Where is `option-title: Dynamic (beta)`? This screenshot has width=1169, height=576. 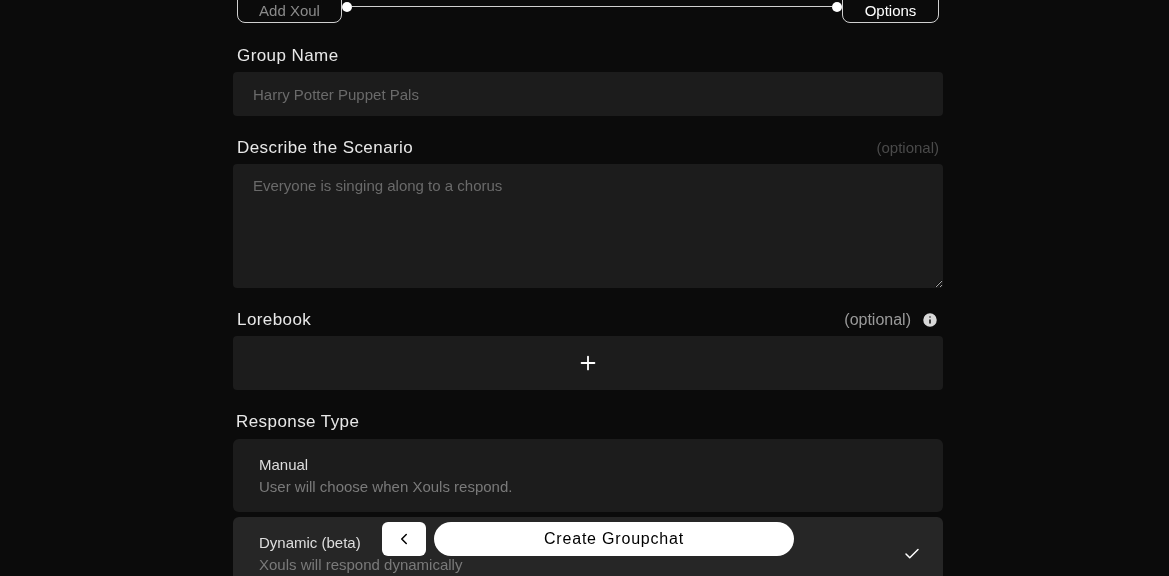 option-title: Dynamic (beta) is located at coordinates (310, 543).